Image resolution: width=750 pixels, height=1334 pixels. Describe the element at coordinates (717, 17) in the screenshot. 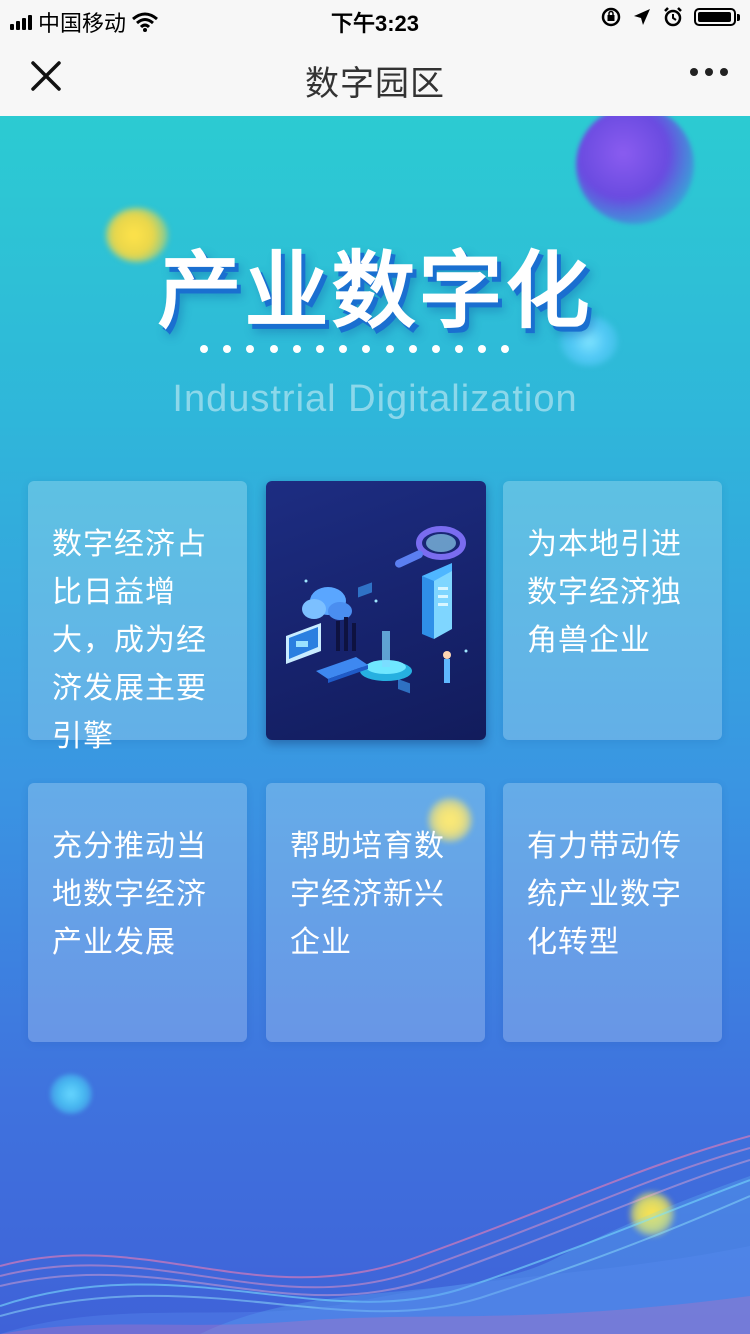

I see `battery-icon` at that location.